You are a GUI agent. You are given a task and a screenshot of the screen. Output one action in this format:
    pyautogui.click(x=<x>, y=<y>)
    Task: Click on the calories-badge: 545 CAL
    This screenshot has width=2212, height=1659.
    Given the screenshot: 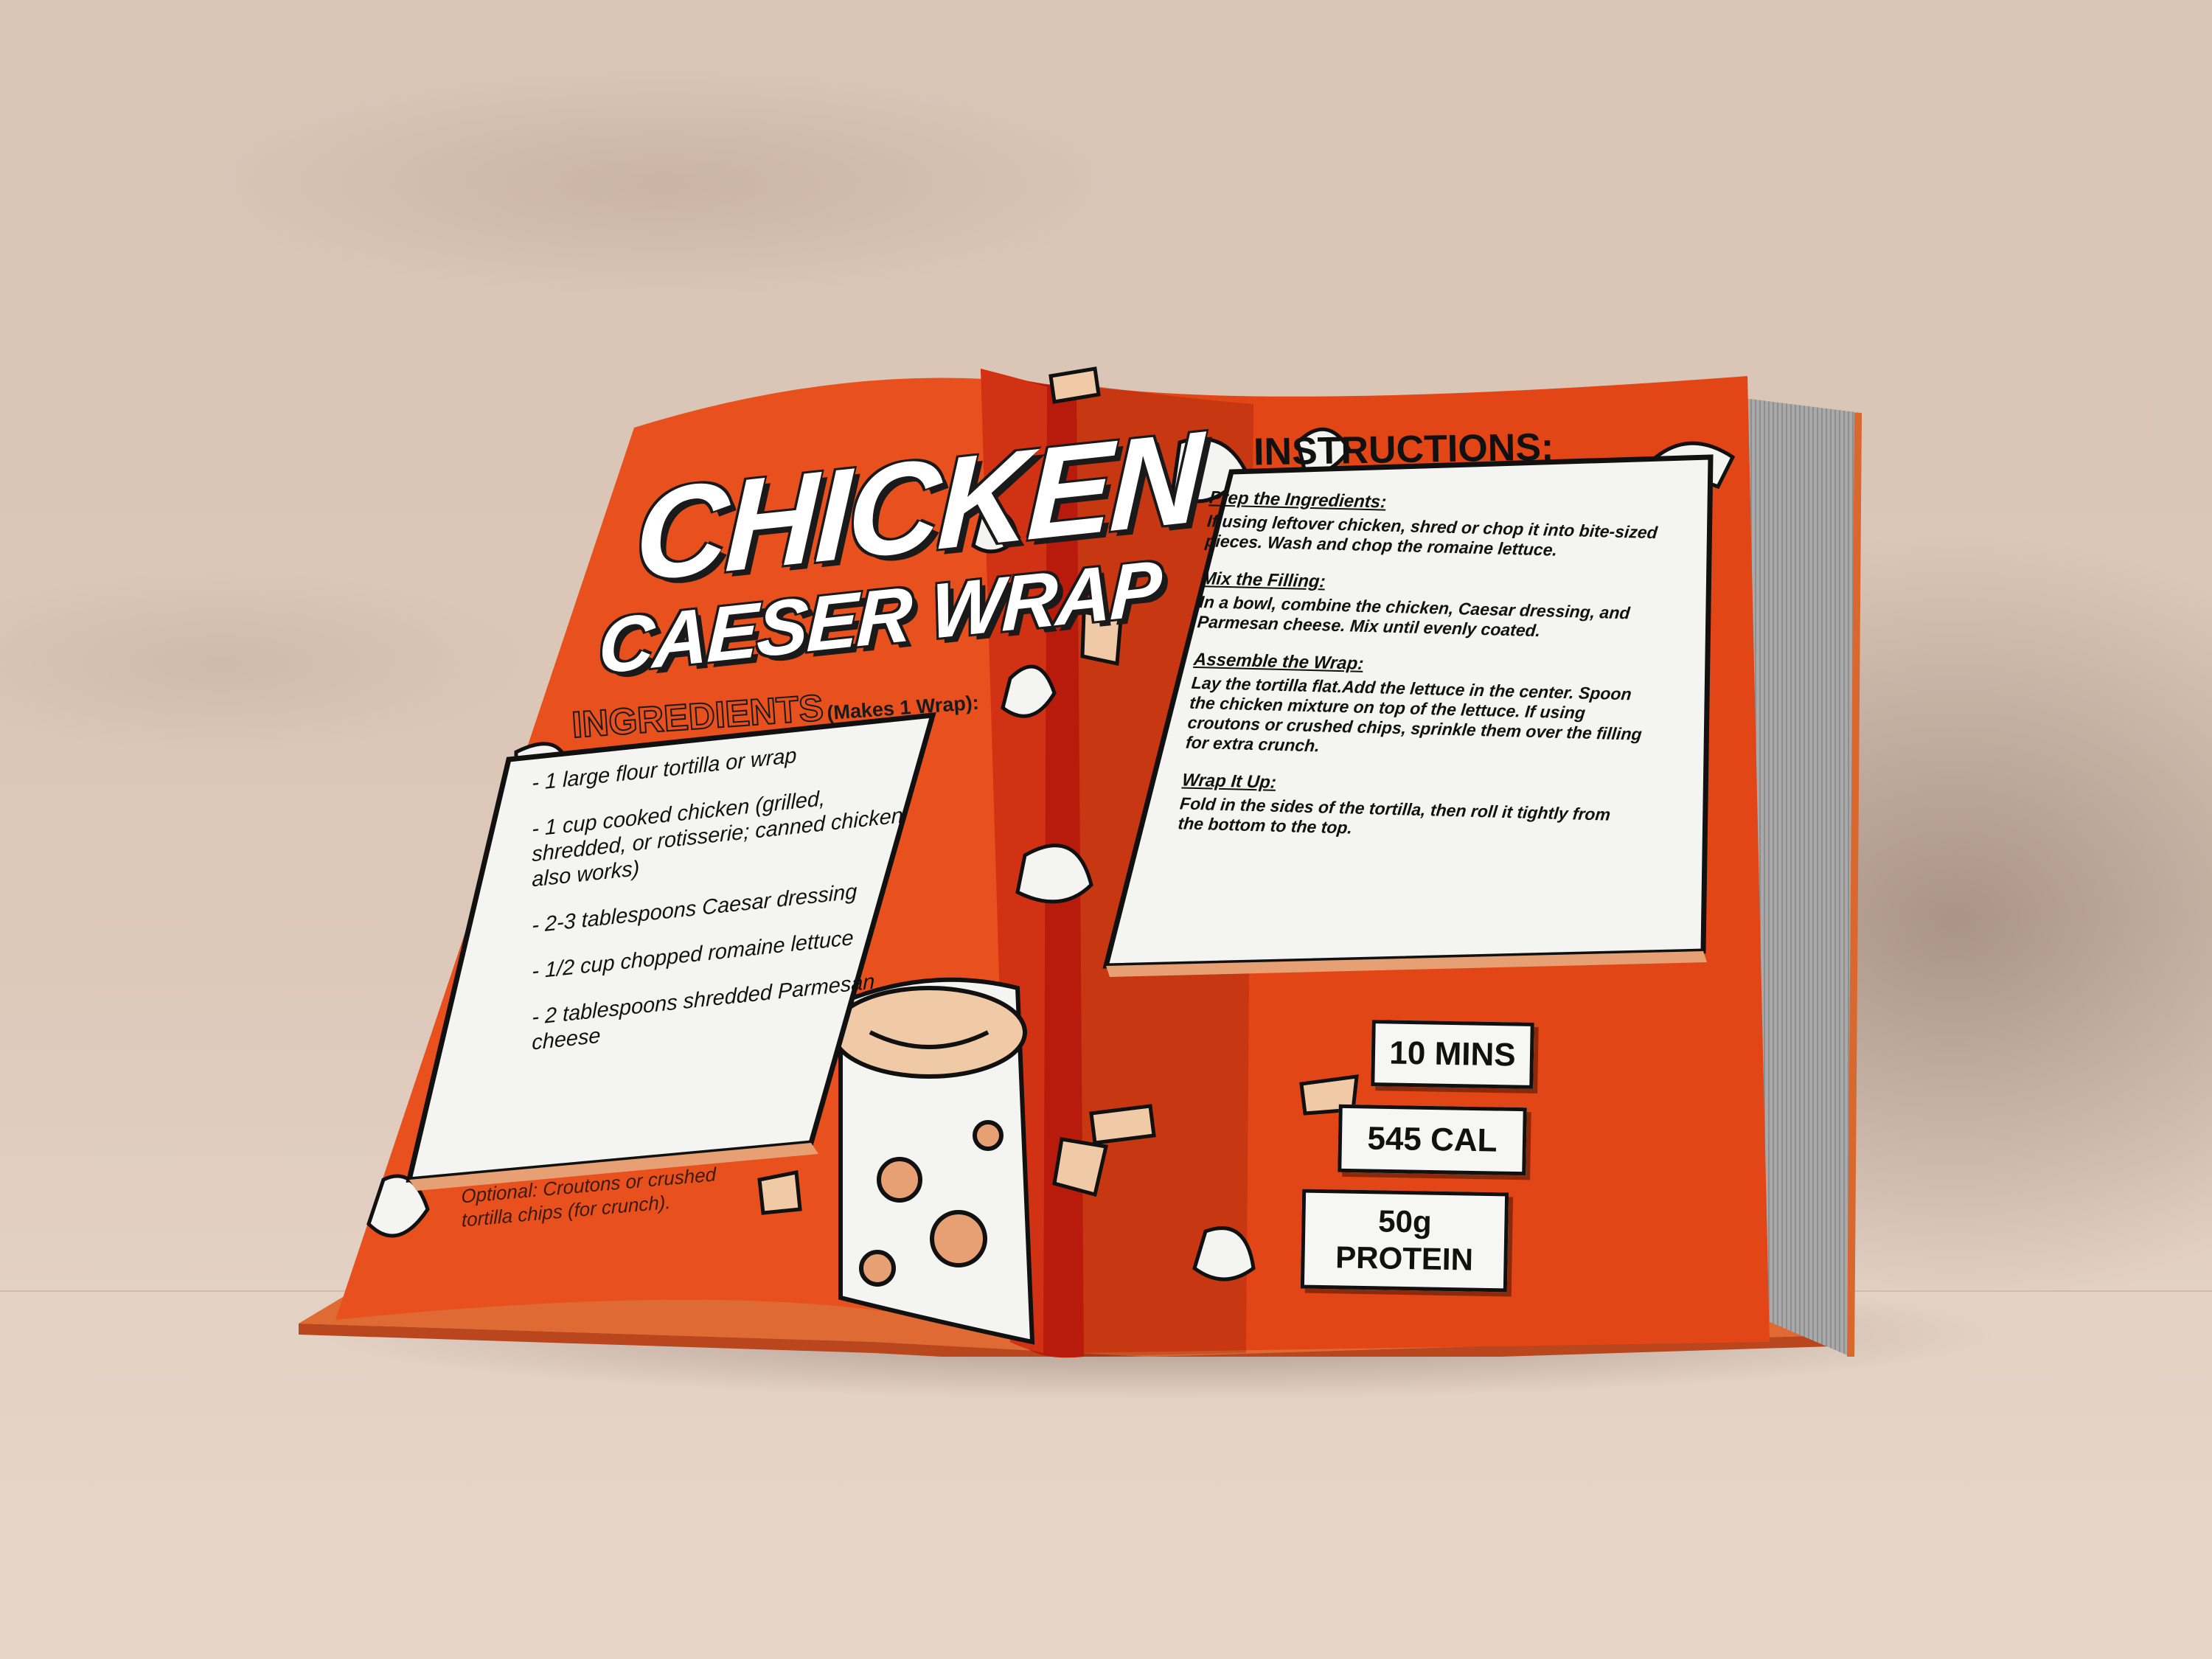 What is the action you would take?
    pyautogui.click(x=1432, y=1140)
    